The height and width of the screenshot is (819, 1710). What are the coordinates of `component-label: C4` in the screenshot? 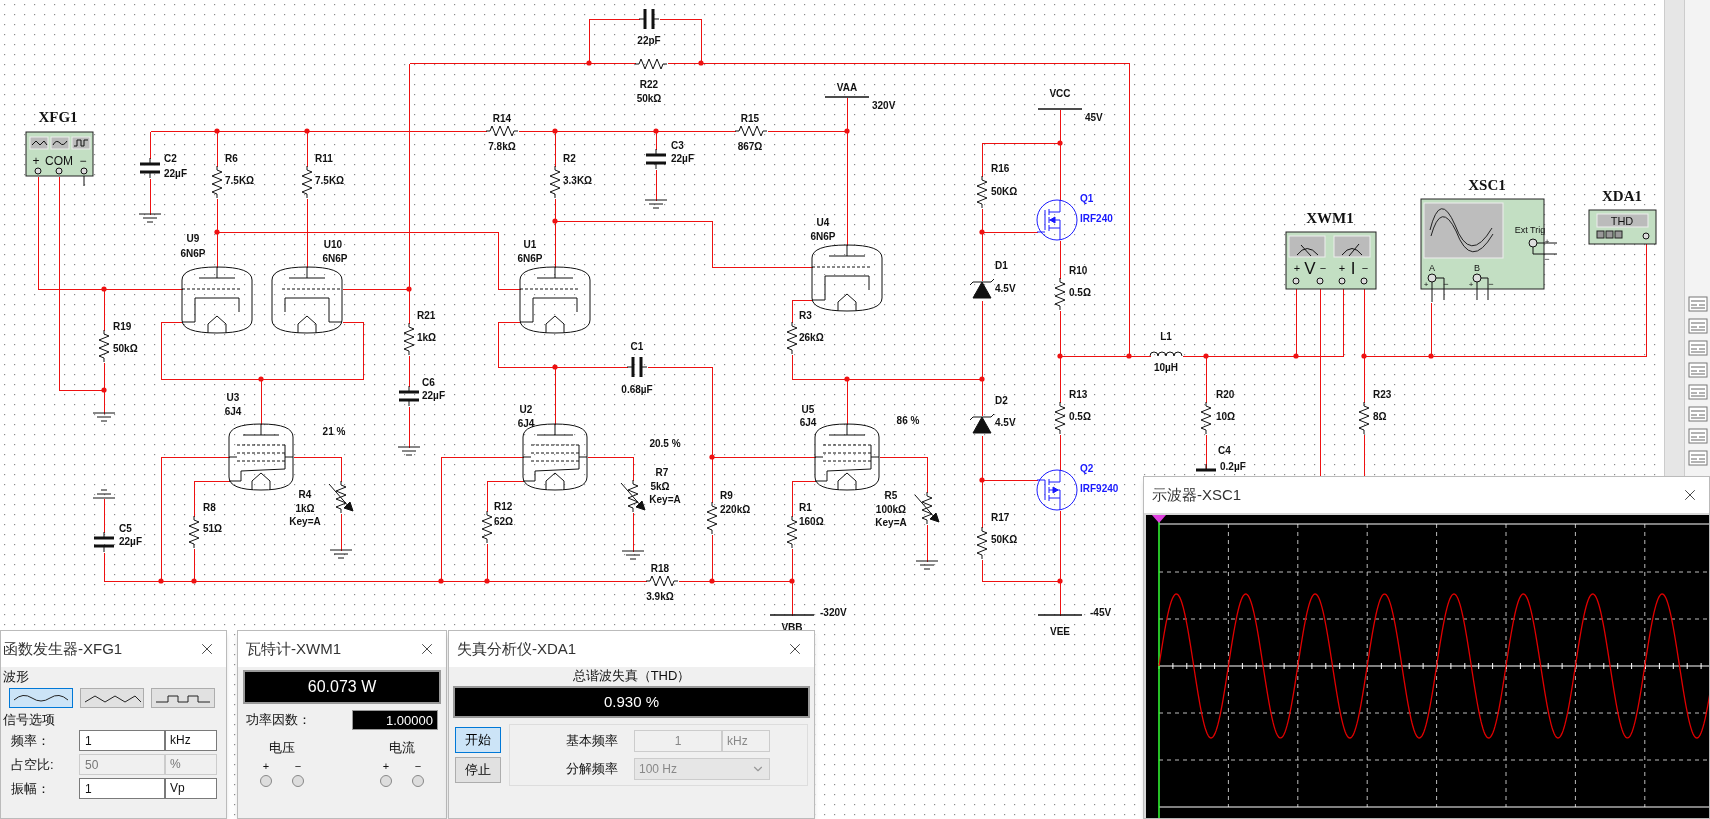 It's located at (1224, 450).